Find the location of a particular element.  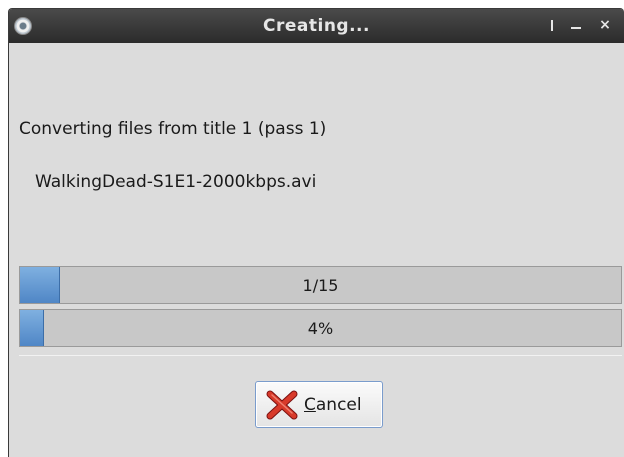

percent-progress-bar: 4% is located at coordinates (320, 328).